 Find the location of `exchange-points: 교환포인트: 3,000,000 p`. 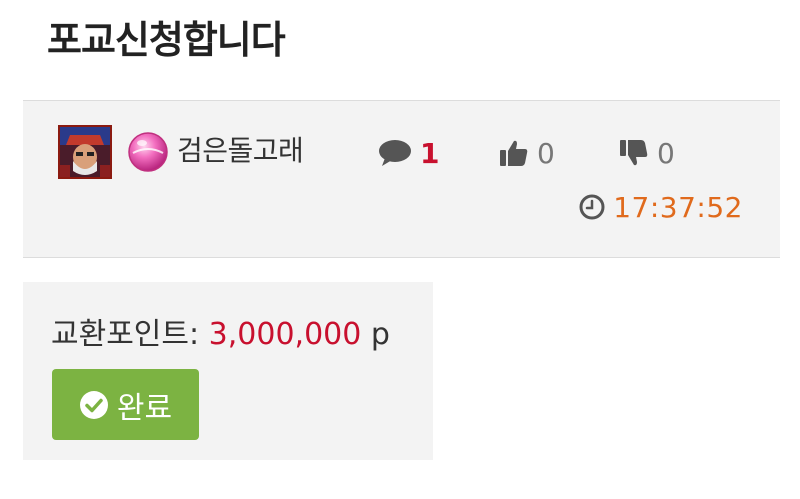

exchange-points: 교환포인트: 3,000,000 p is located at coordinates (220, 335).